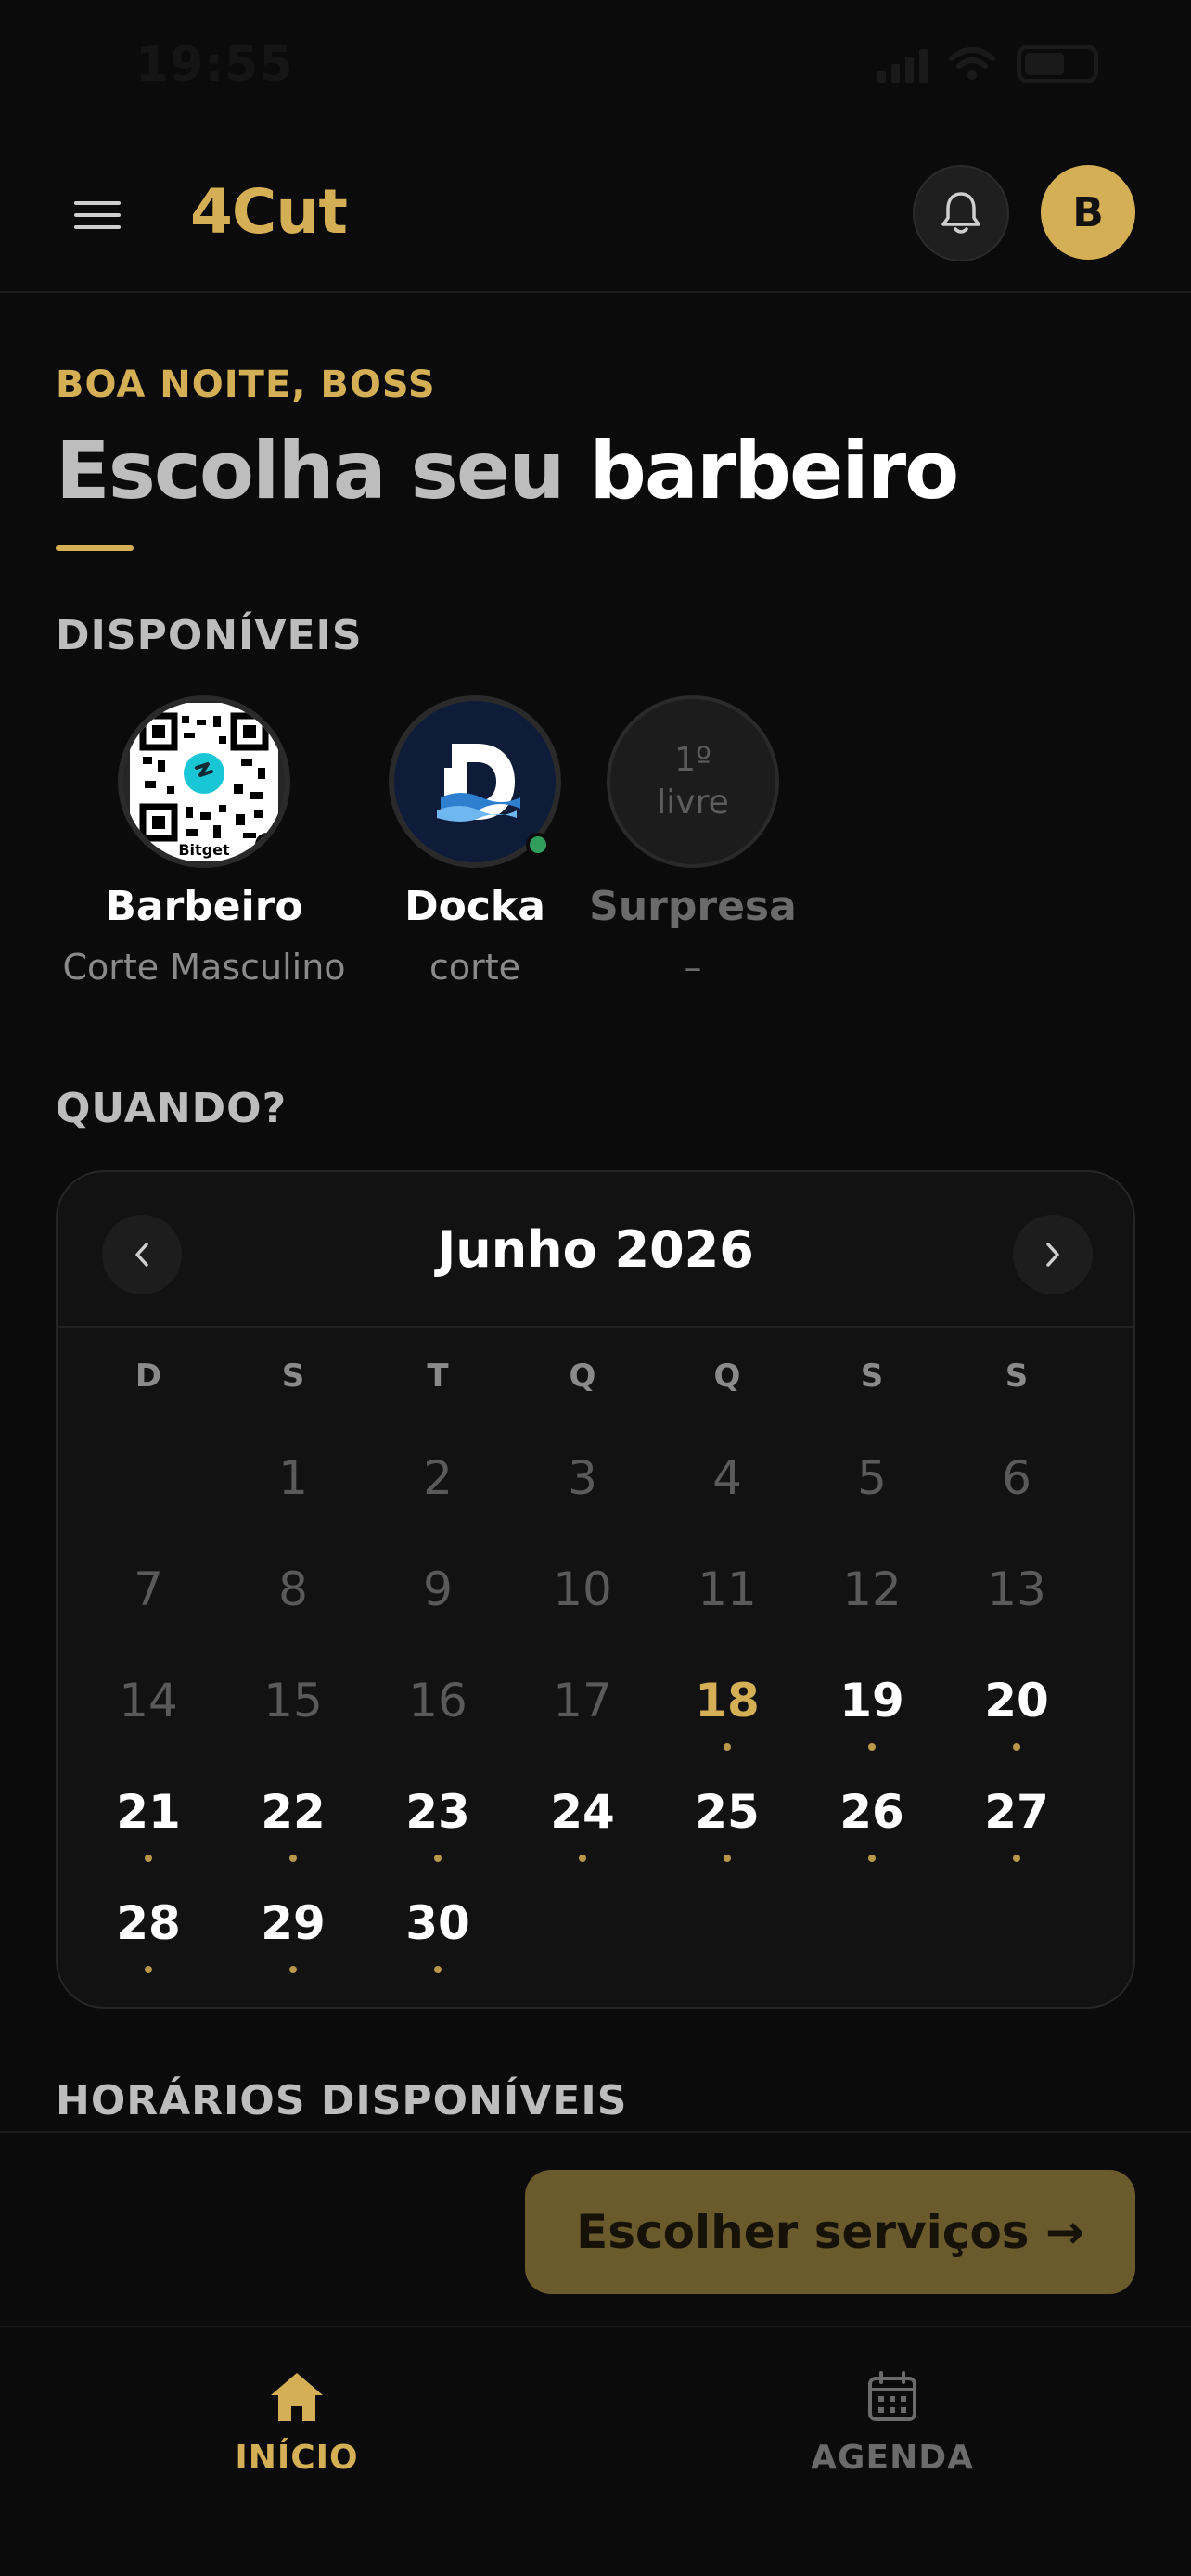  Describe the element at coordinates (478, 783) in the screenshot. I see `docka-logo-icon` at that location.